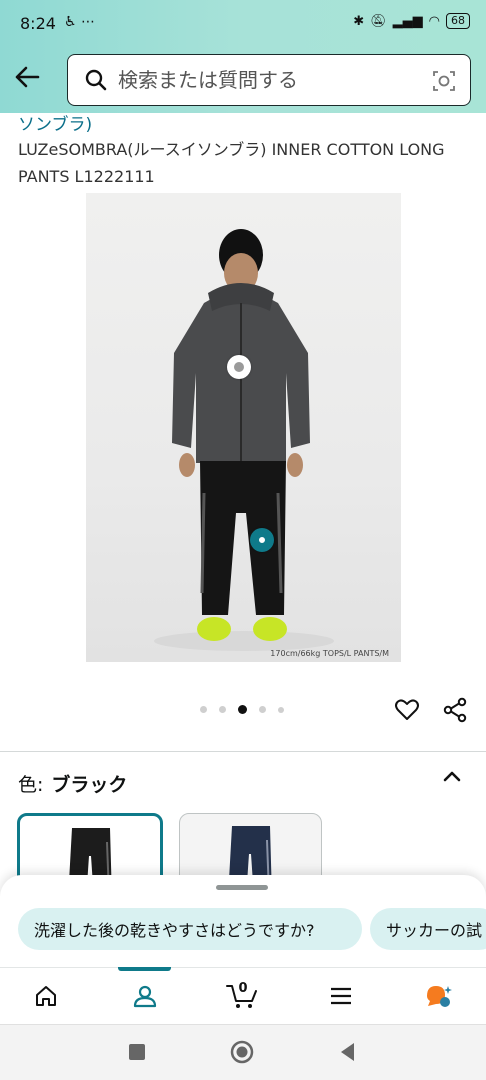  I want to click on signal-icon: ▂▄▆, so click(407, 21).